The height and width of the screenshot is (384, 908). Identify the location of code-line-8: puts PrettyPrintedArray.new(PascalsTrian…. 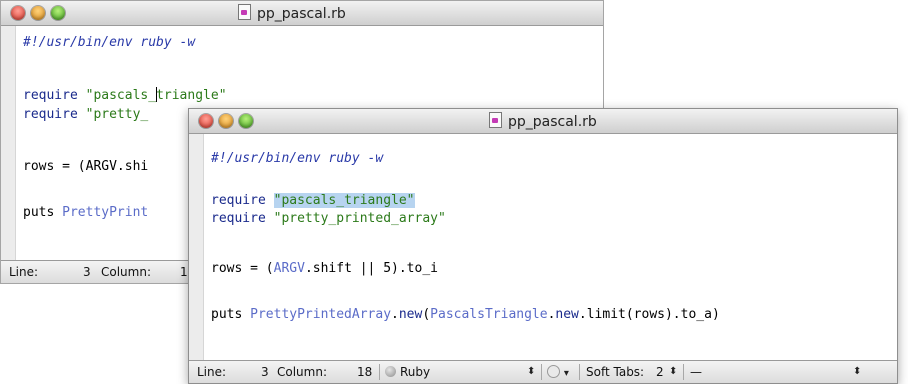
(465, 314).